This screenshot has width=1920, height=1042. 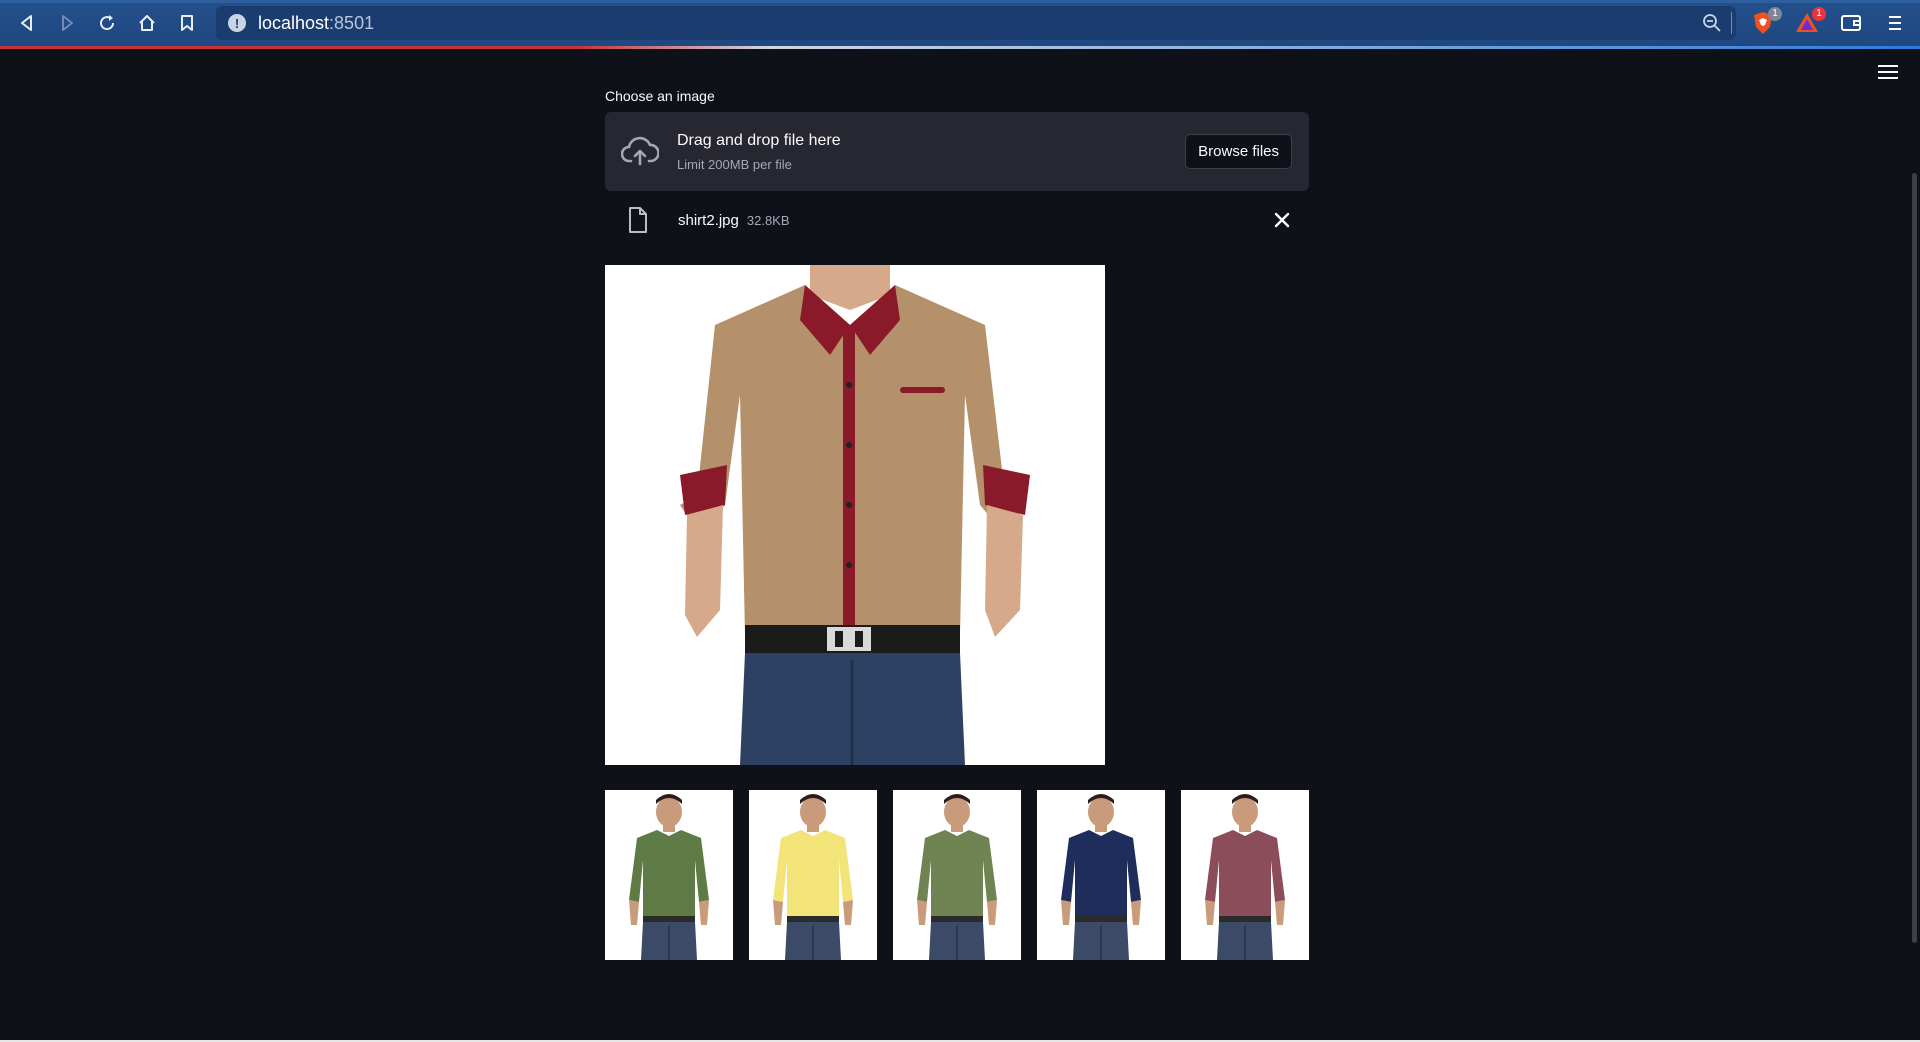 What do you see at coordinates (237, 23) in the screenshot?
I see `site-info-icon: !` at bounding box center [237, 23].